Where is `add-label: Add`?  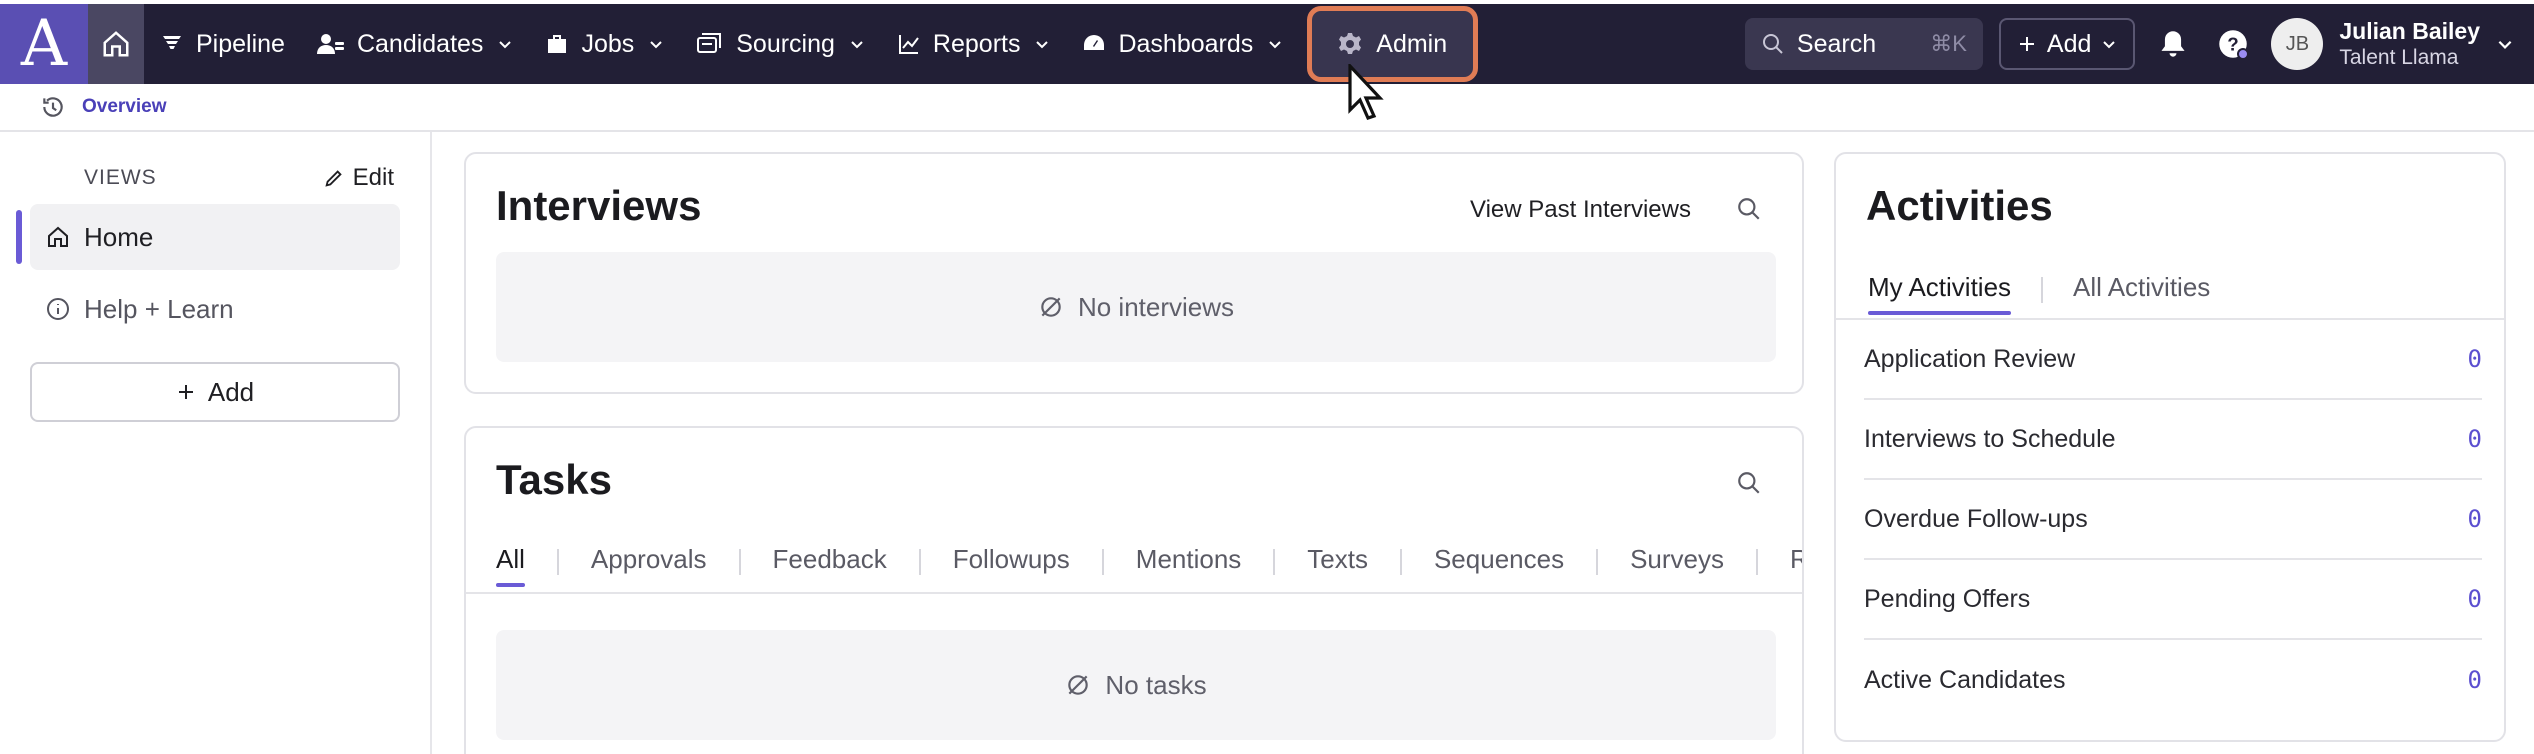
add-label: Add is located at coordinates (2069, 43).